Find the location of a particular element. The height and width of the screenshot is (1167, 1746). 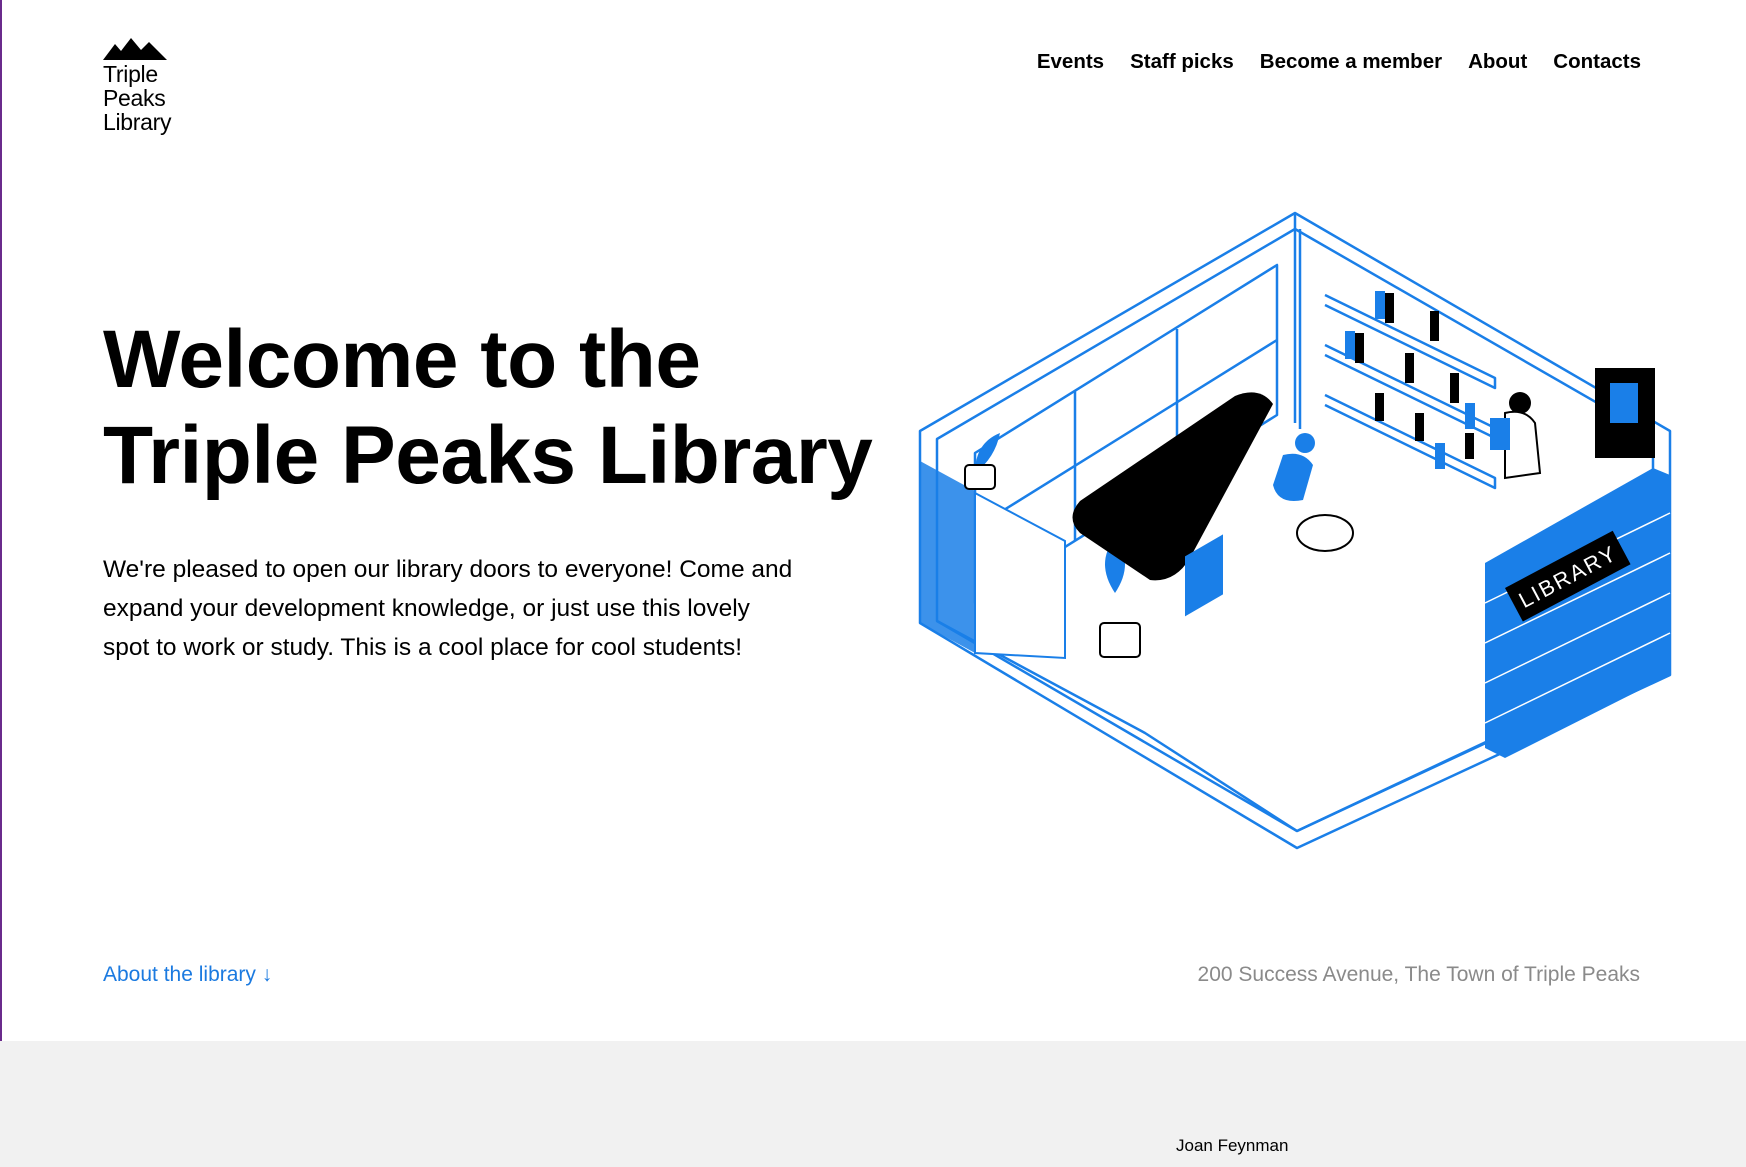

logo-line: Peaks is located at coordinates (134, 98).